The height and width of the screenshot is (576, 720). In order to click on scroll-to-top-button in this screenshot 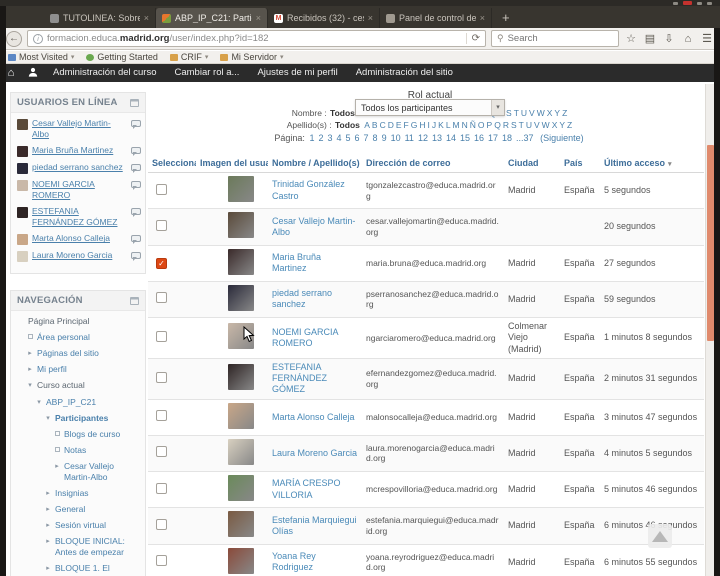, I will do `click(660, 536)`.